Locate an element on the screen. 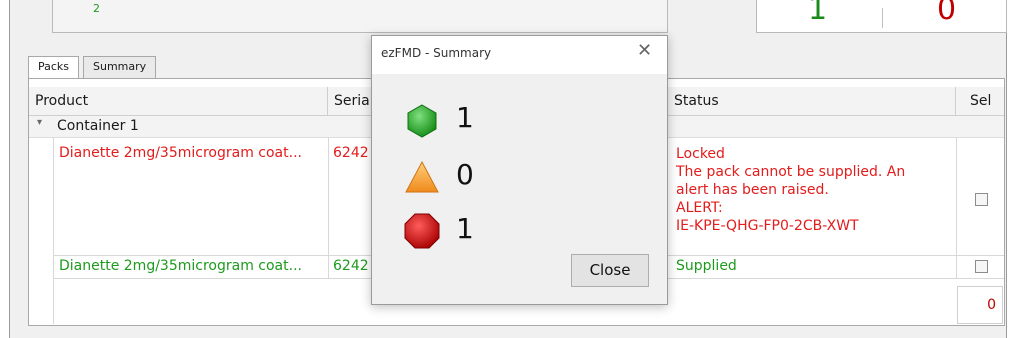  dialog-title: ezFMD - Summary is located at coordinates (436, 53).